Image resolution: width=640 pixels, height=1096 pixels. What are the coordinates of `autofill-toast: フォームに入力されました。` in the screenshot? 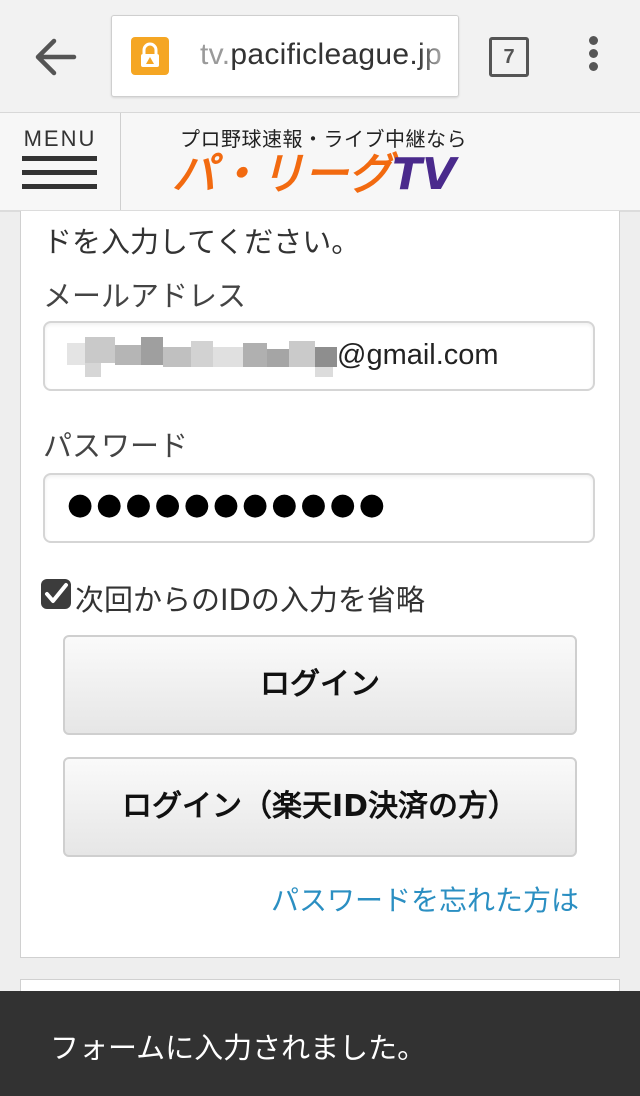 It's located at (320, 1043).